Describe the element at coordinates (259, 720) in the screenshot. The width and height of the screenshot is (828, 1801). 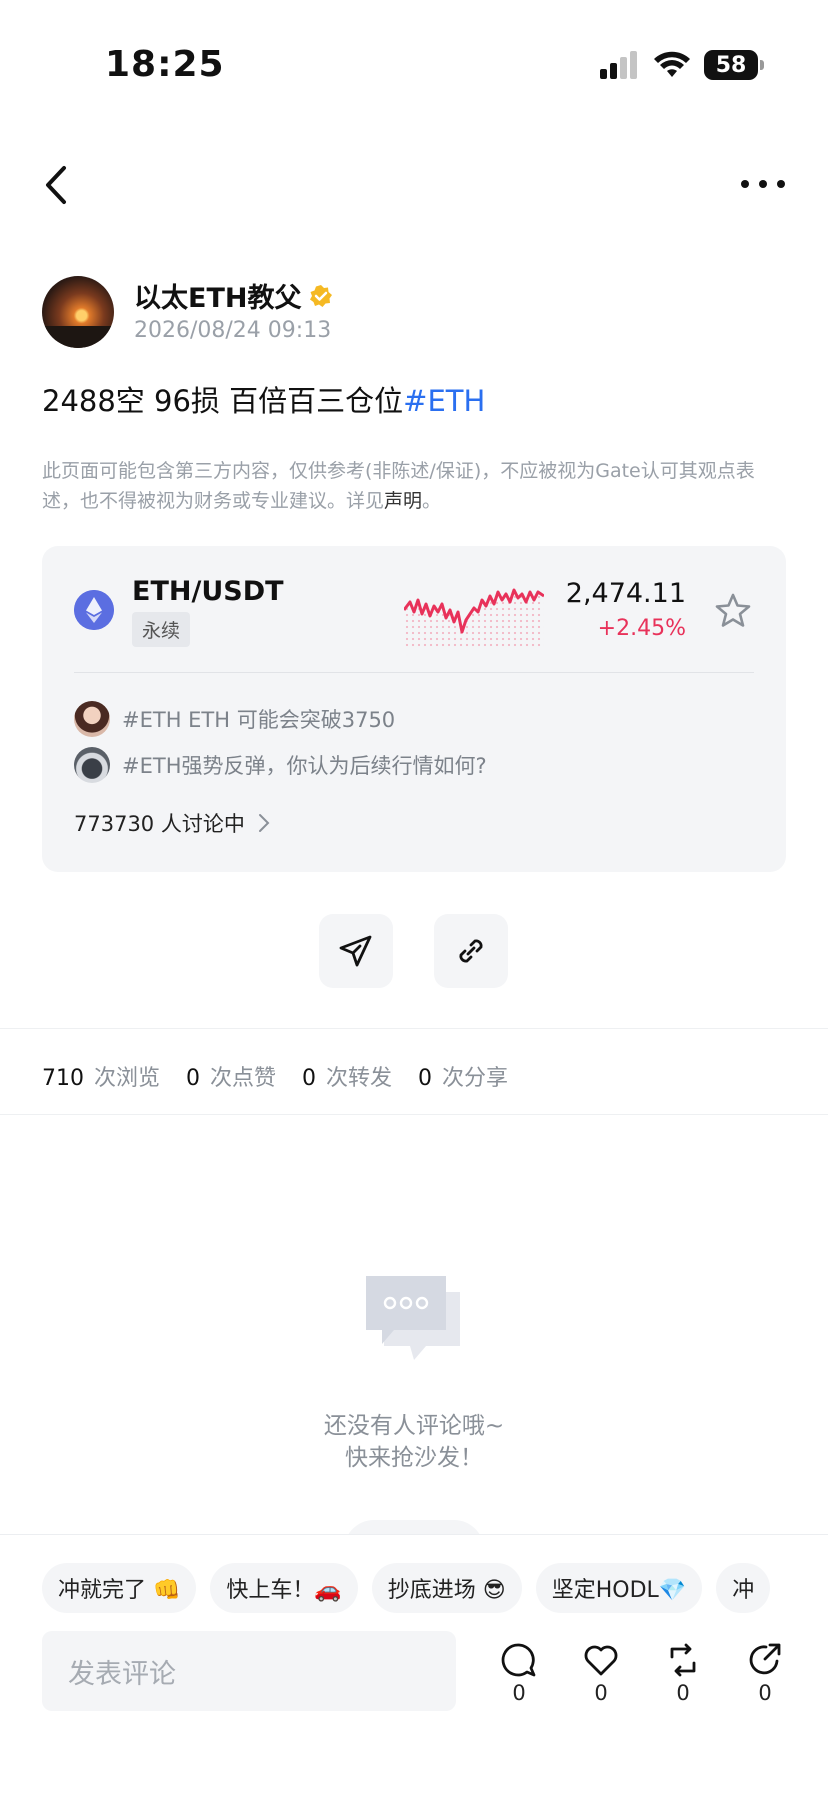
I see `topic-text: #ETH ETH 可能会突破3750` at that location.